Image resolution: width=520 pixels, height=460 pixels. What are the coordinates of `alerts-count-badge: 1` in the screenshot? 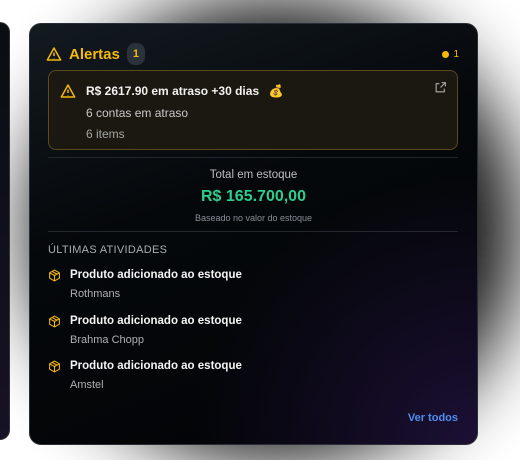 It's located at (135, 54).